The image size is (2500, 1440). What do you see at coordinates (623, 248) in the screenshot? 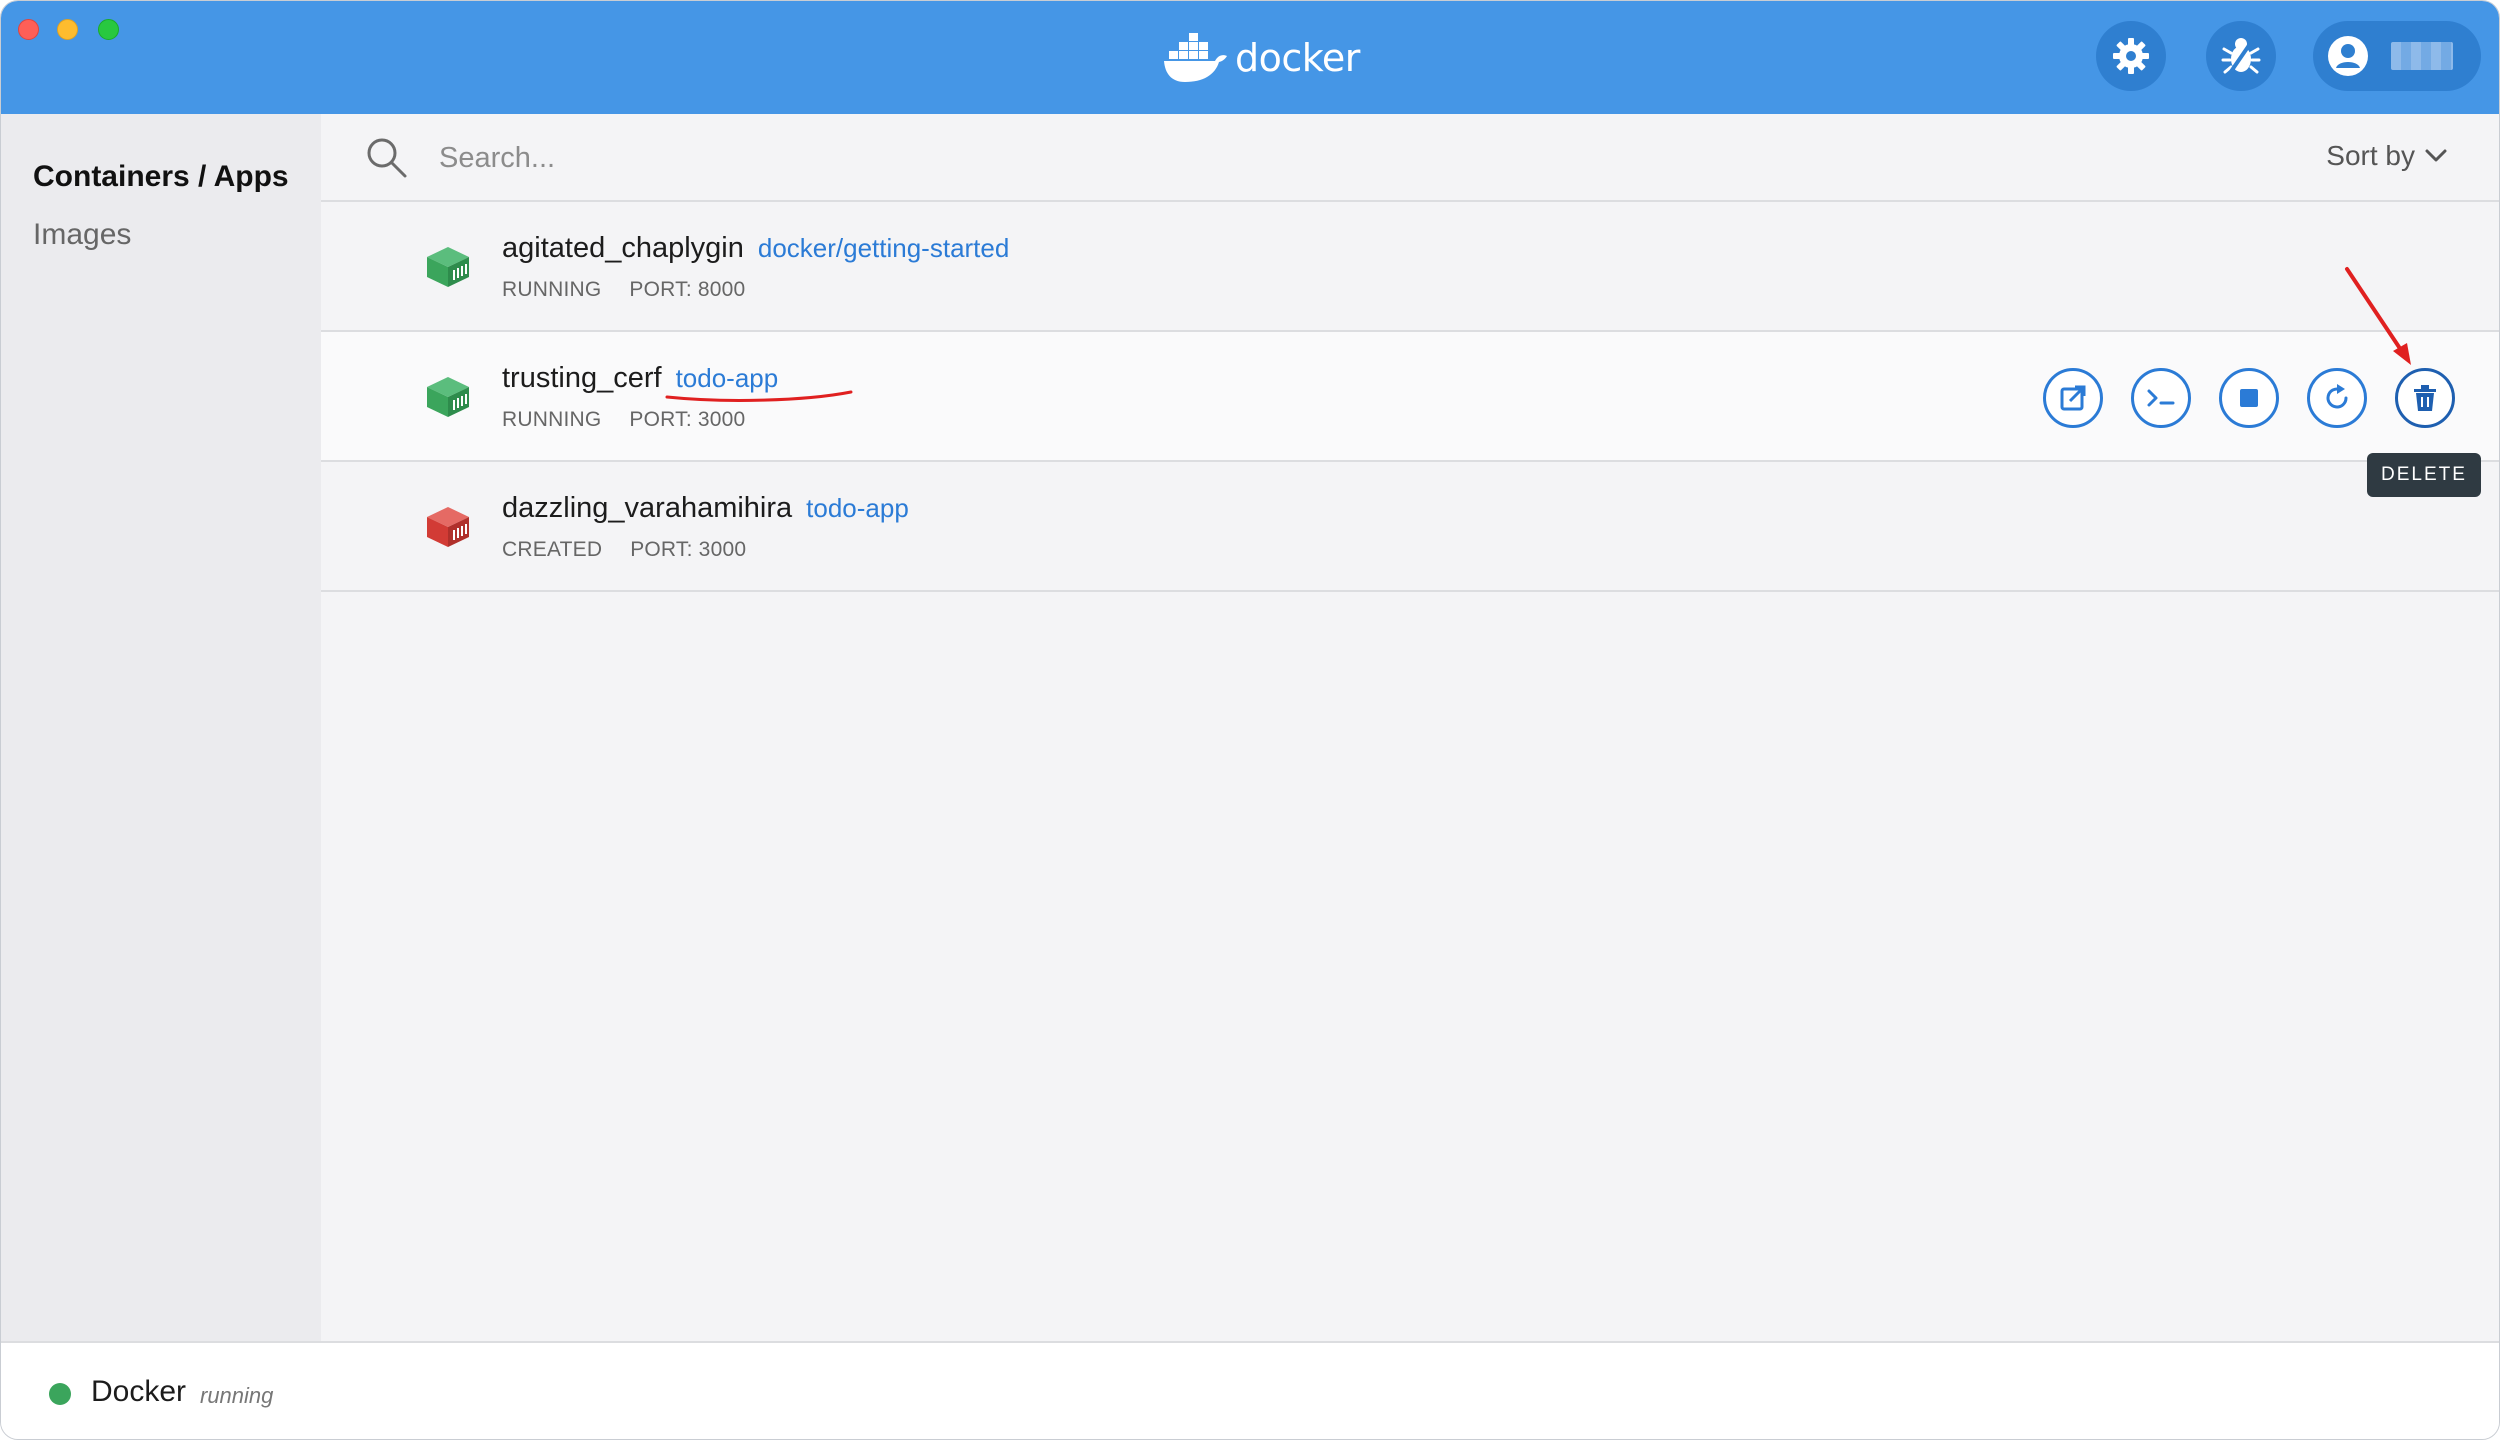
I see `container-name-text: agitated_chaplygin` at bounding box center [623, 248].